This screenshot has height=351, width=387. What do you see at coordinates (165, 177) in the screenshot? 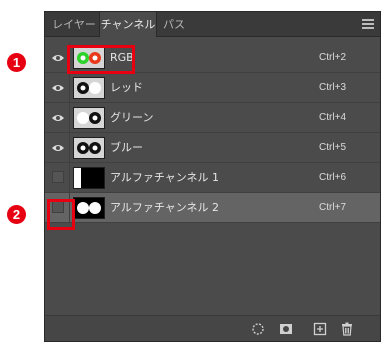
I see `channel-name: アルファチャンネル 1` at bounding box center [165, 177].